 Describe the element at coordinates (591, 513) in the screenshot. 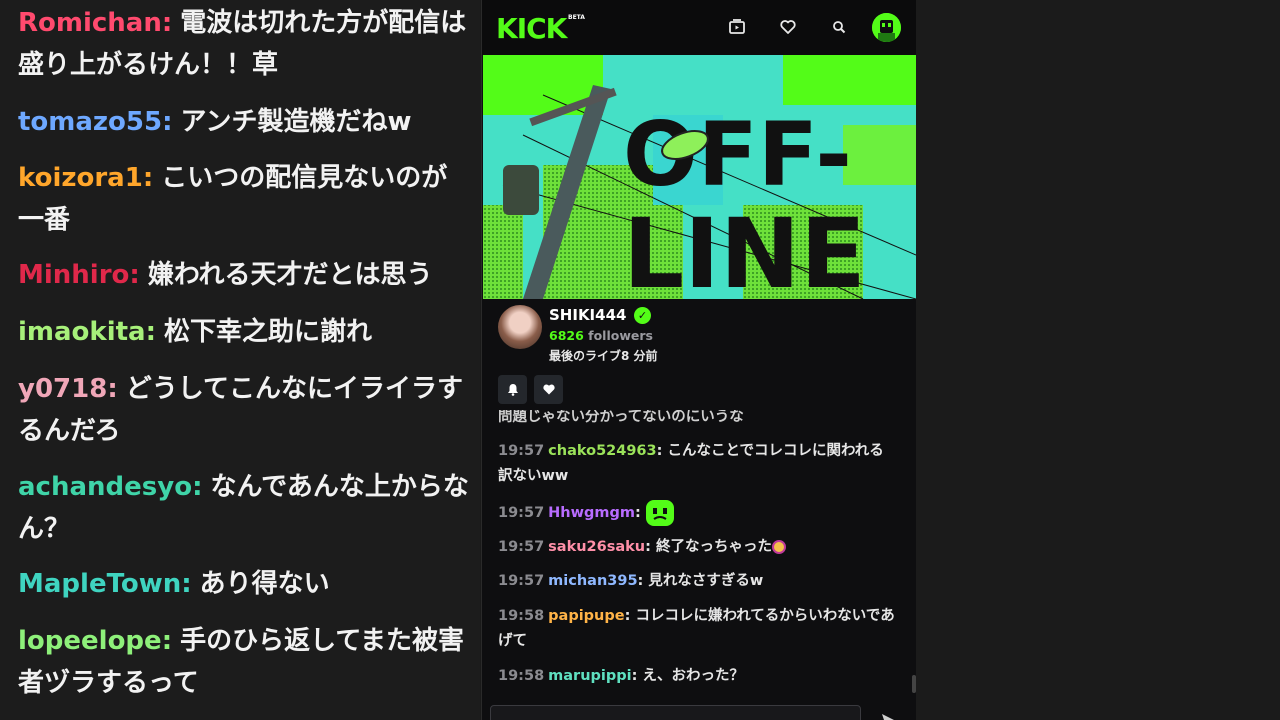

I see `chat-username: Hhwgmgm` at that location.